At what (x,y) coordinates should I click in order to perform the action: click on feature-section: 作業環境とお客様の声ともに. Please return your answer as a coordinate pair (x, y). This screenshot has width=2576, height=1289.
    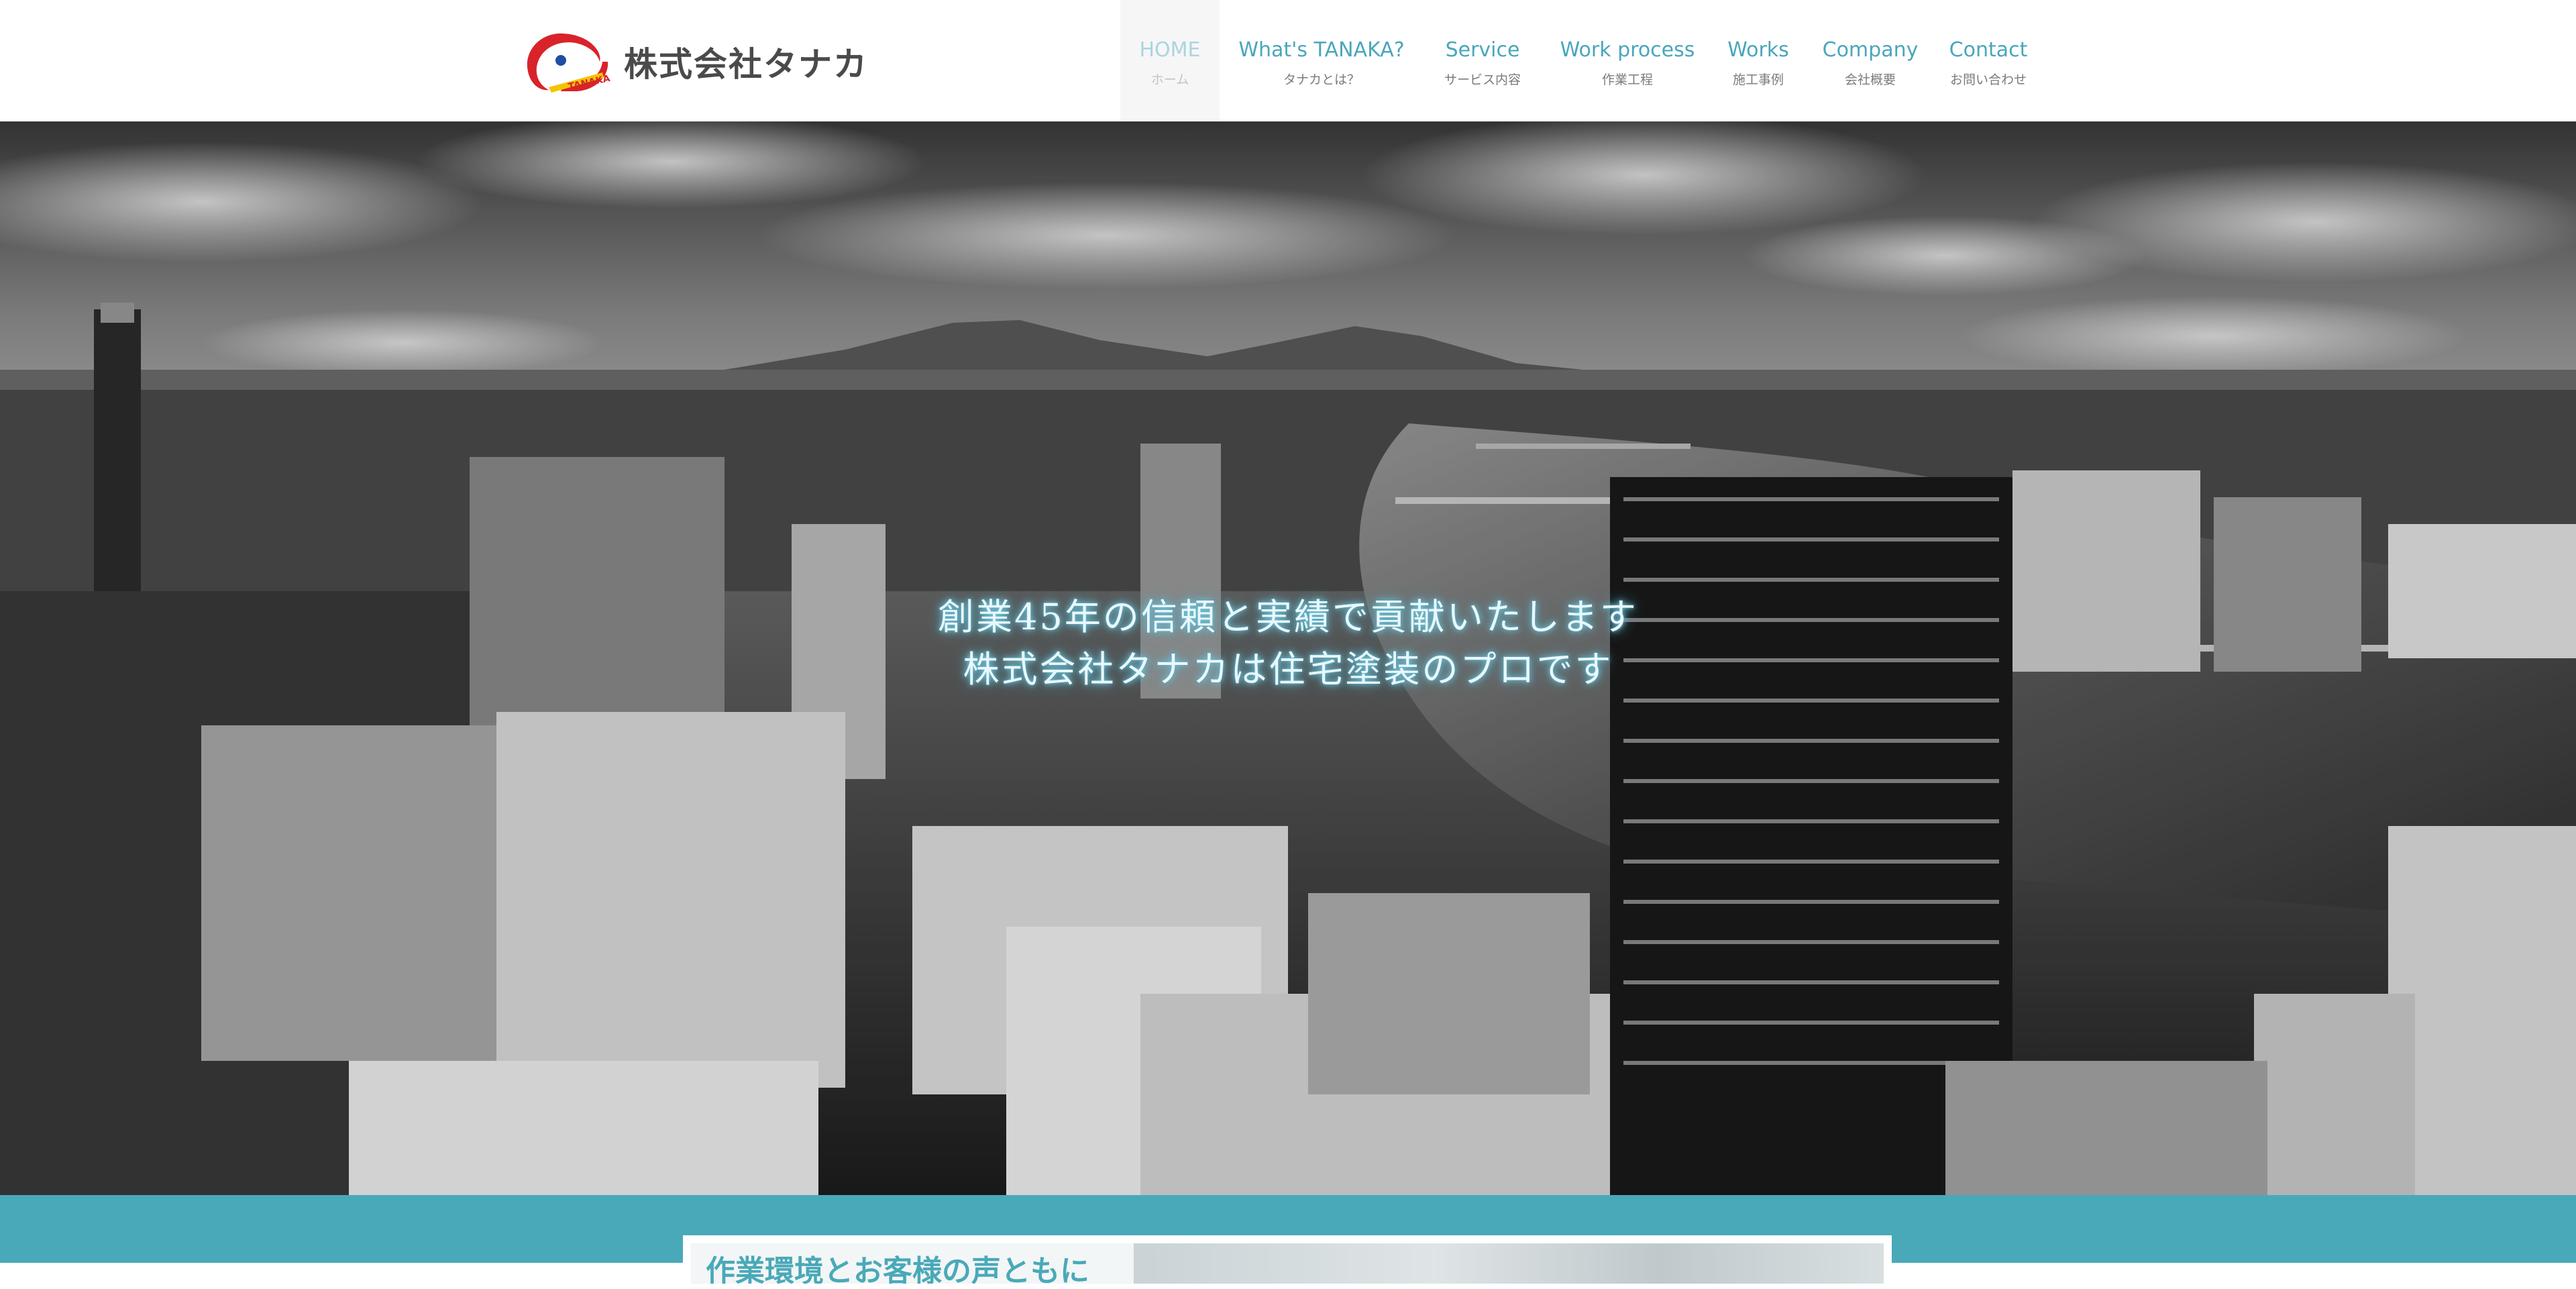
    Looking at the image, I should click on (1288, 1242).